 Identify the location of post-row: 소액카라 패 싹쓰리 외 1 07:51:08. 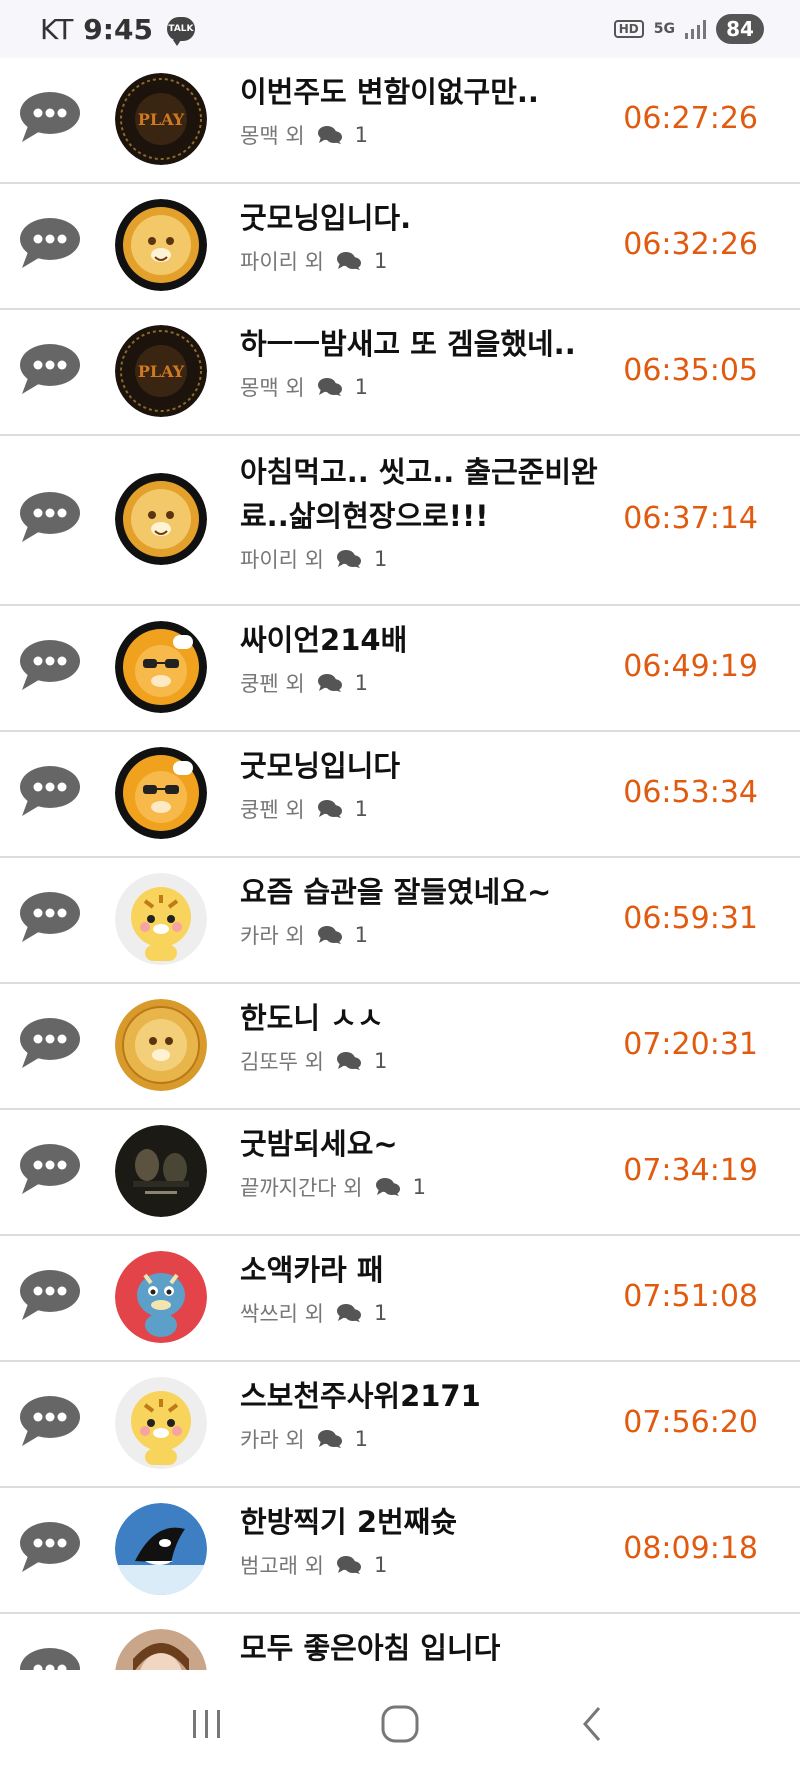
(400, 1299).